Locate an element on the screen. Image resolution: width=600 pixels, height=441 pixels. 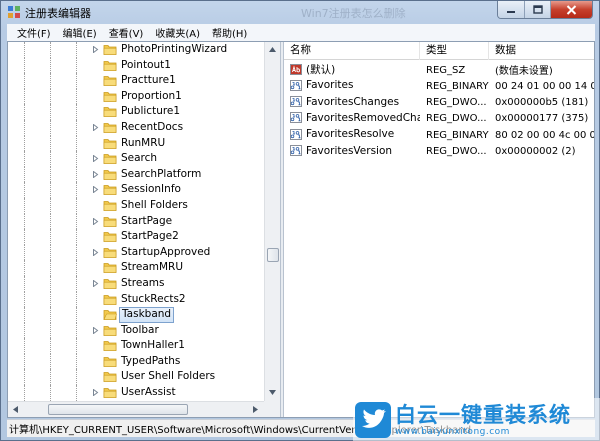
menu-view: 查看(V) is located at coordinates (126, 32).